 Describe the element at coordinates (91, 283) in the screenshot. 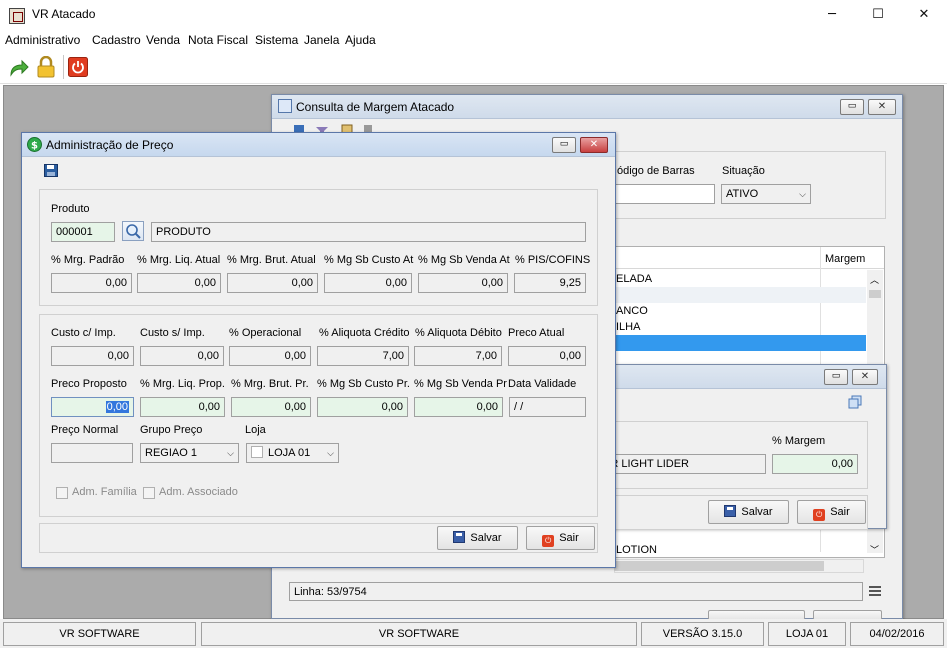

I see `mrg-padrao-field: 0,00` at that location.